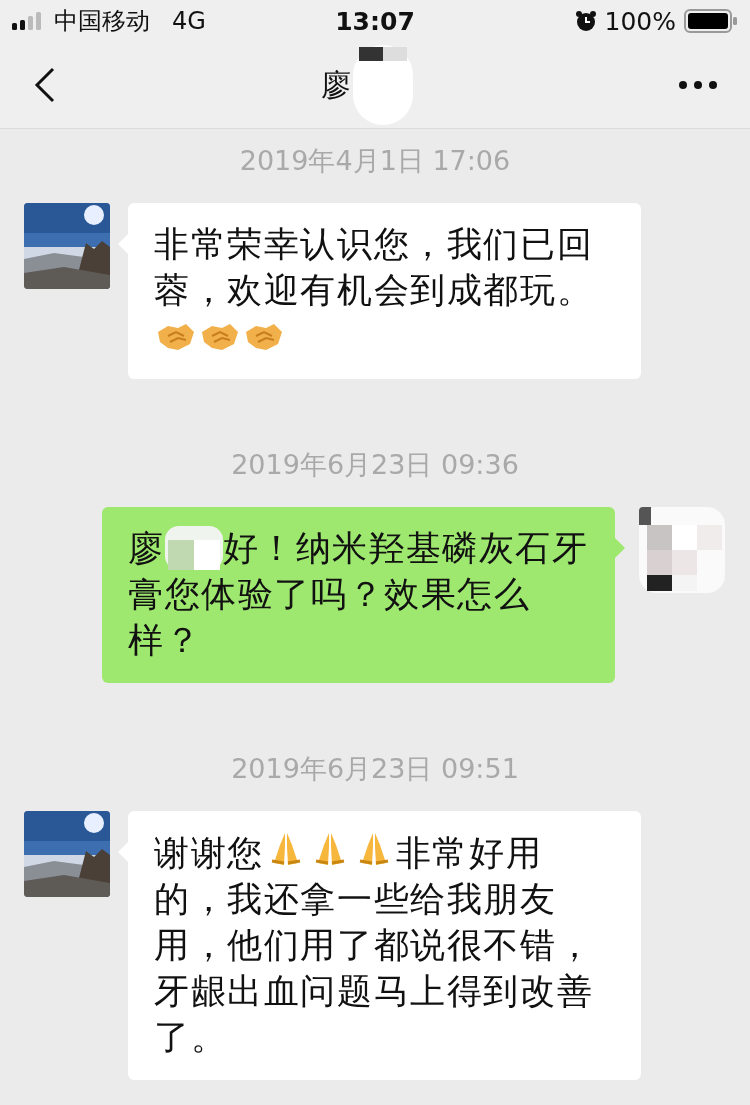  I want to click on timestamp: 2019年6月23日 09:51, so click(375, 769).